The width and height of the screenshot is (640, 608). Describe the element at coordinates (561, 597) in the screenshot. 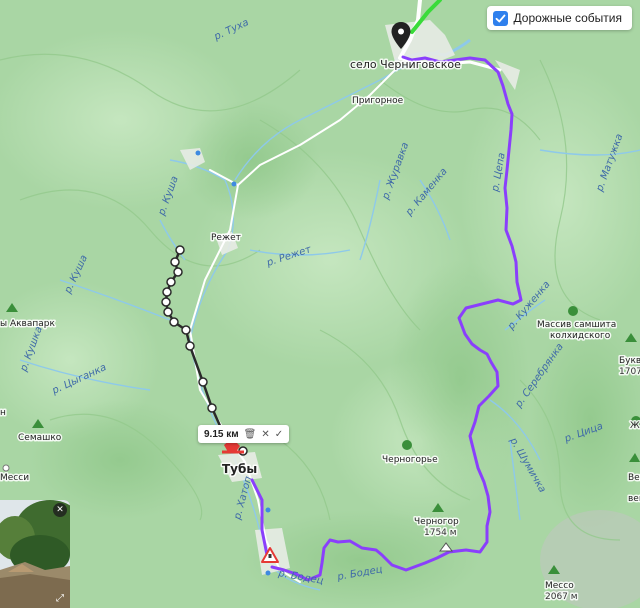

I see `label-messo-height: 2067 м` at that location.